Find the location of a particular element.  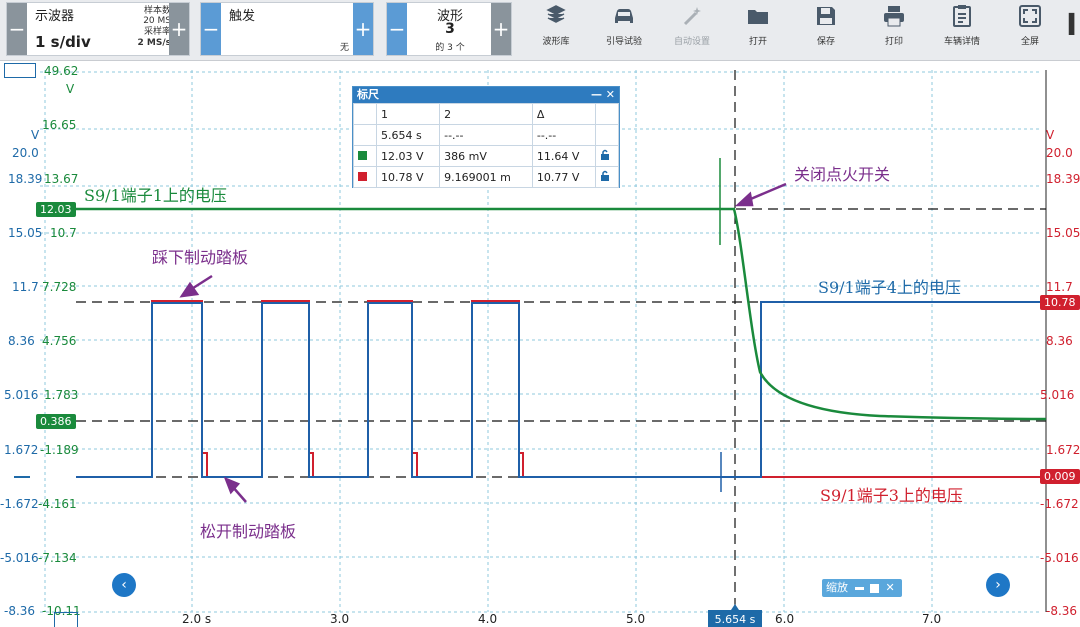

waveform-plus-button: + is located at coordinates (501, 29).